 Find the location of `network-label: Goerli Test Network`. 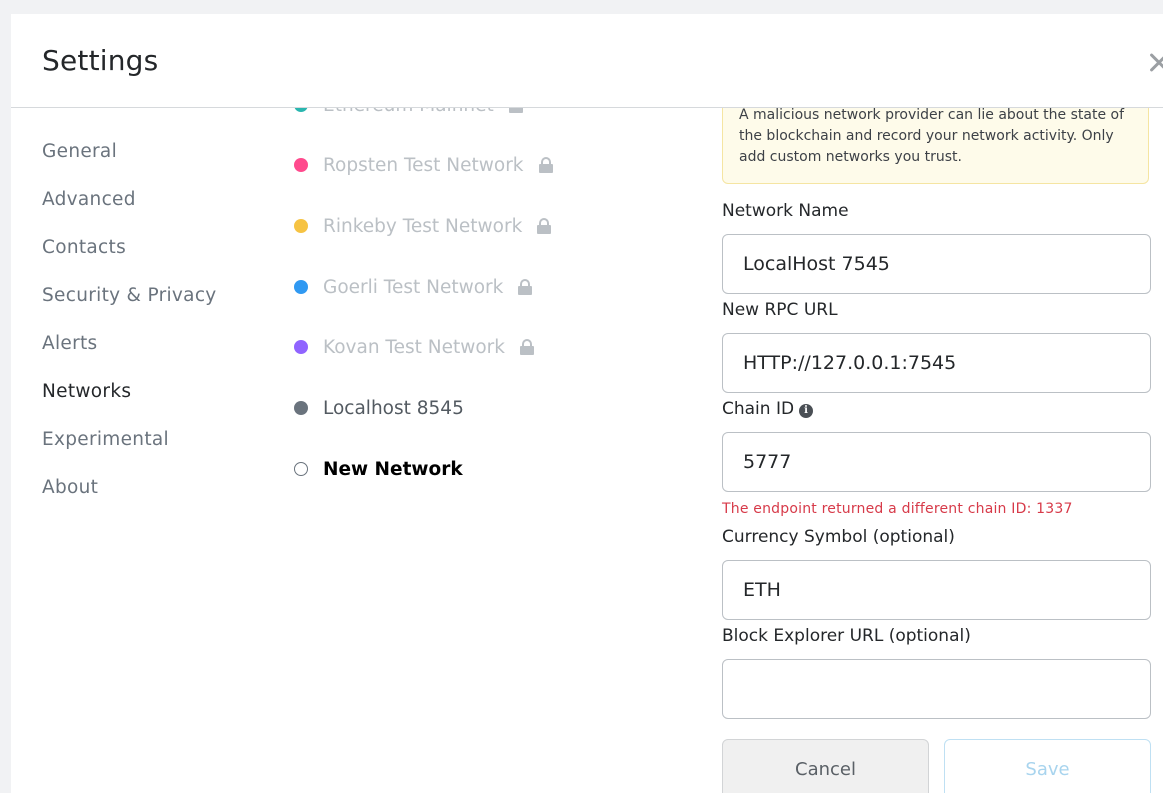

network-label: Goerli Test Network is located at coordinates (413, 287).